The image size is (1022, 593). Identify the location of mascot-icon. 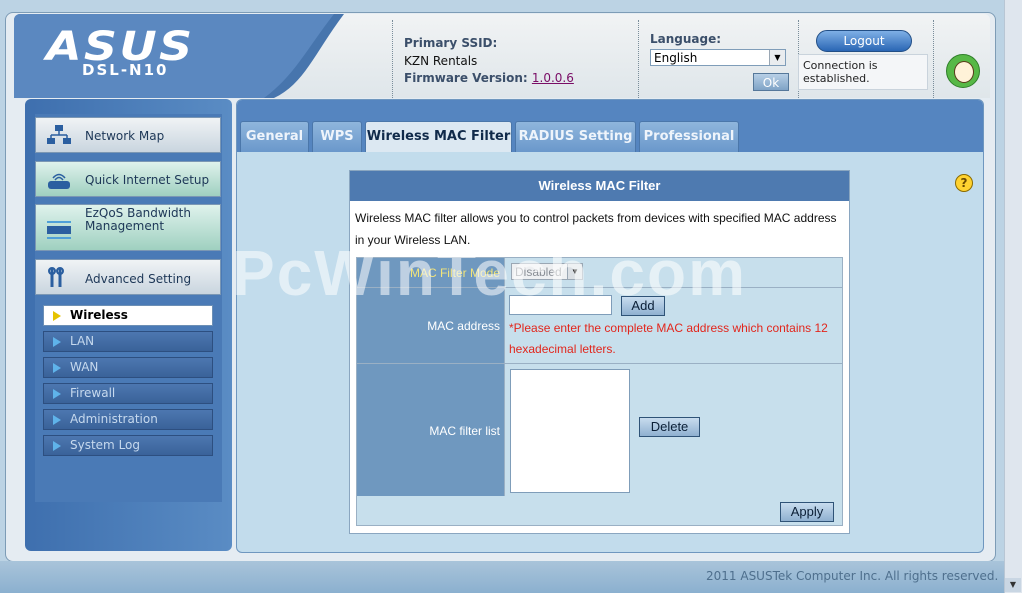
(963, 71).